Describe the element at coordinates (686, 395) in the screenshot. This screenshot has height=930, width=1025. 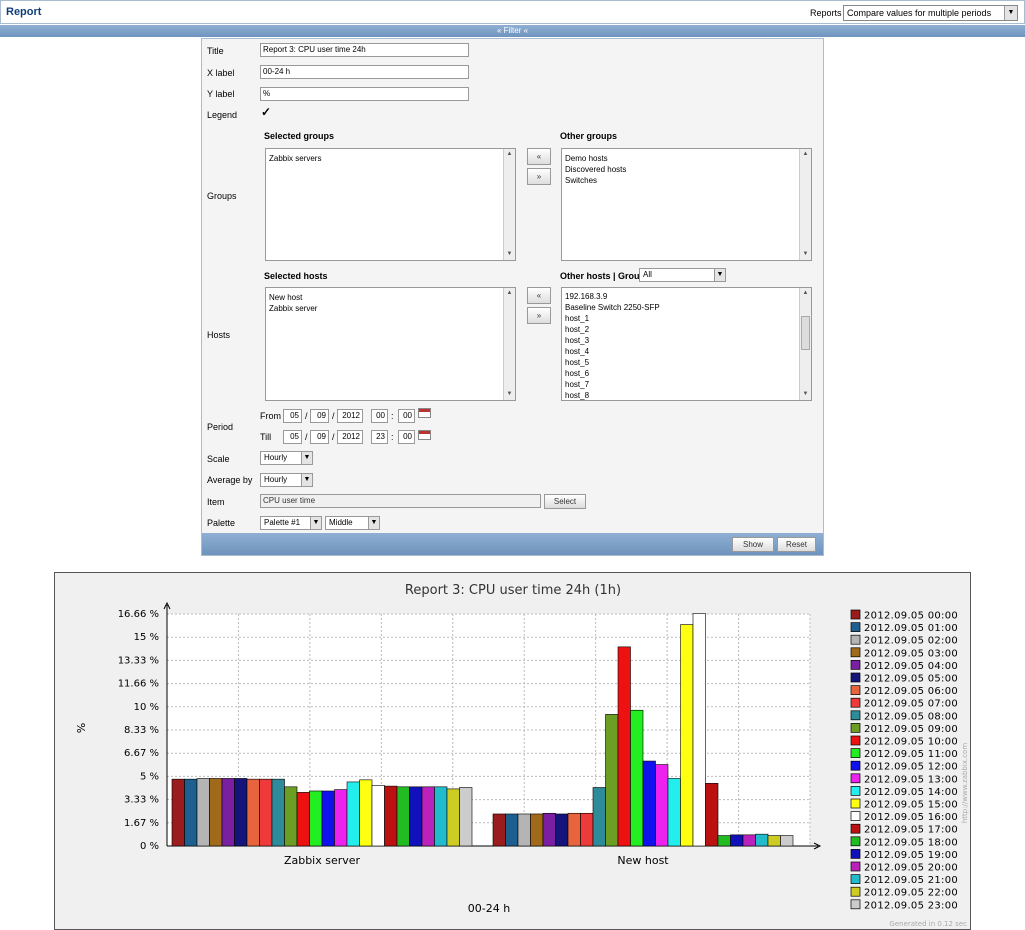
I see `list-item: host_8` at that location.